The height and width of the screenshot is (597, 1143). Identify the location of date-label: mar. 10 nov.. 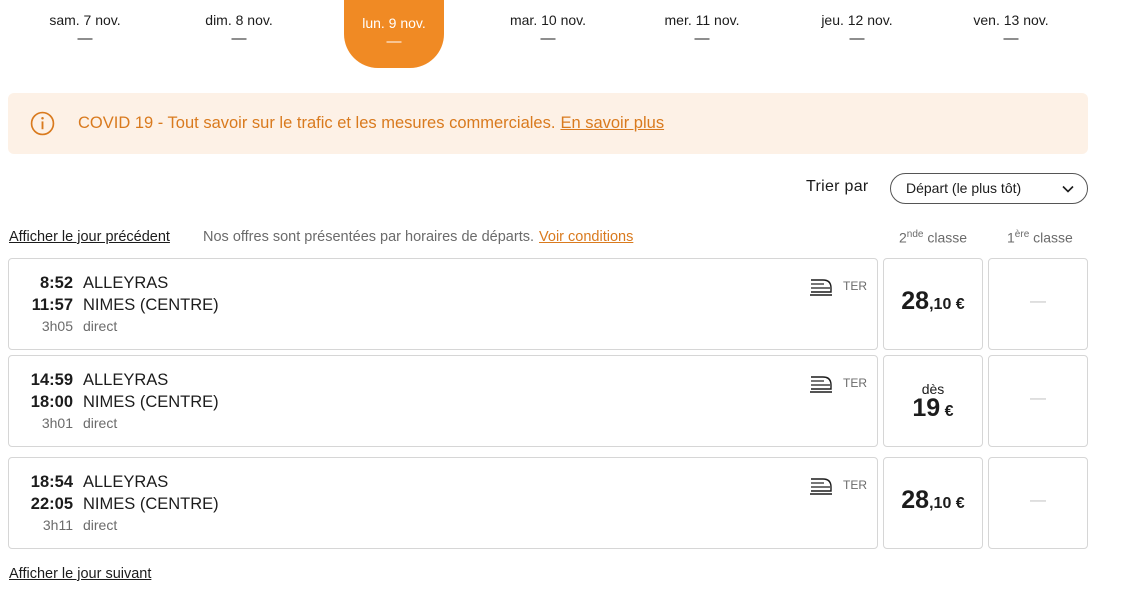
(547, 20).